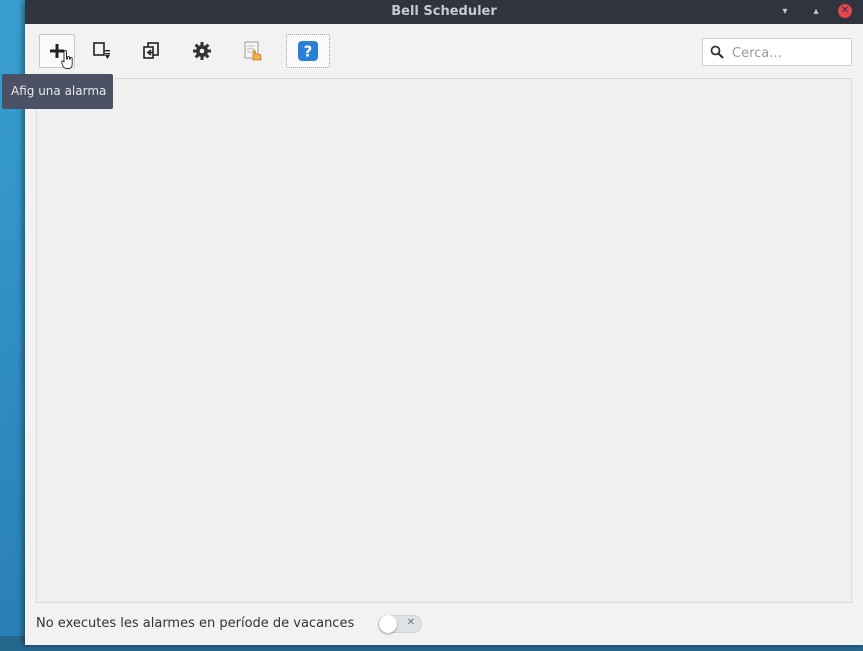 This screenshot has width=863, height=651. I want to click on titlebar: Bell Scheduler ▾ ▴ ✕, so click(444, 12).